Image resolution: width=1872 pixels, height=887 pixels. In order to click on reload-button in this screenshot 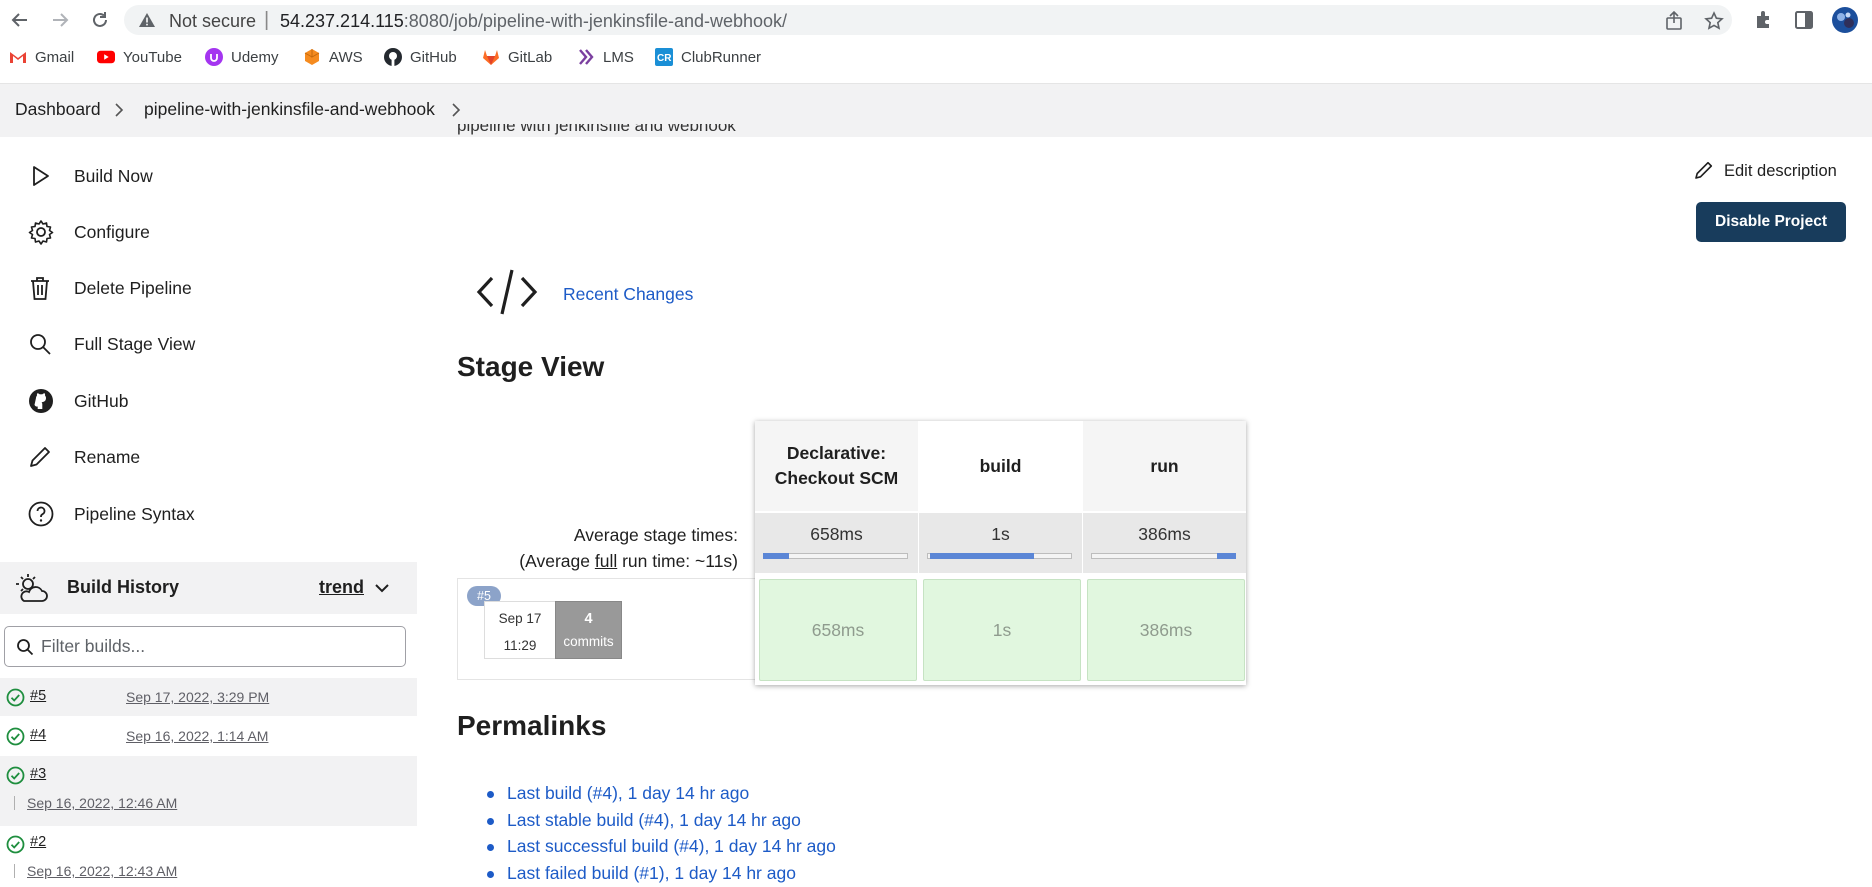, I will do `click(100, 20)`.